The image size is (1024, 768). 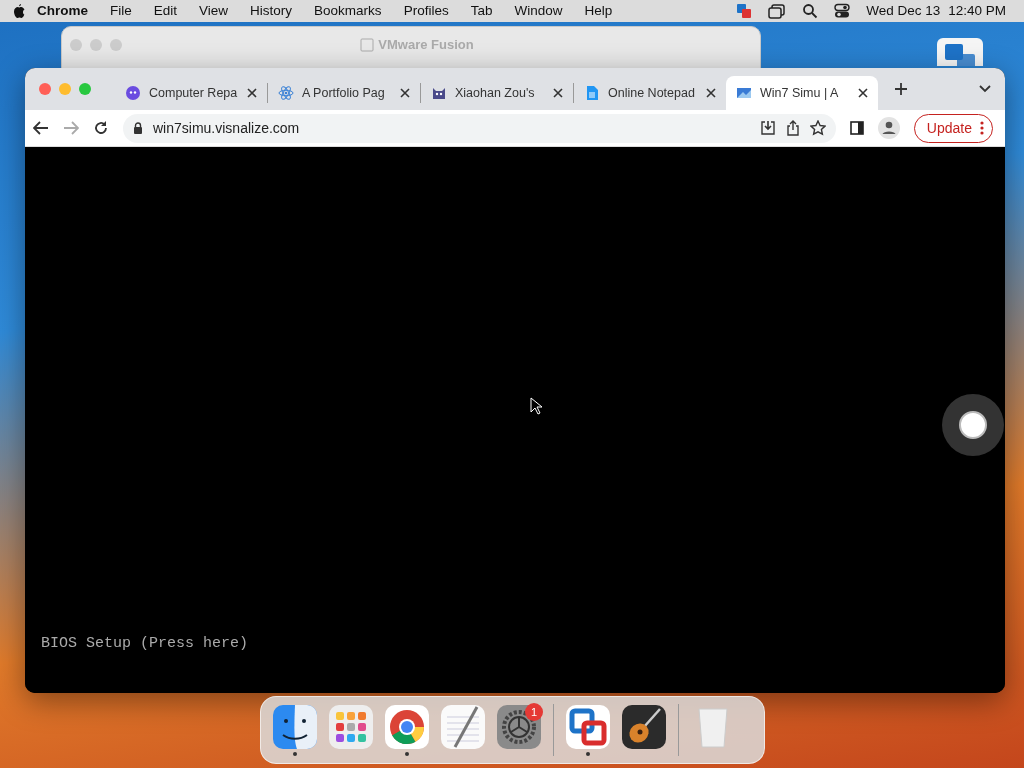 What do you see at coordinates (792, 128) in the screenshot?
I see `share-icon` at bounding box center [792, 128].